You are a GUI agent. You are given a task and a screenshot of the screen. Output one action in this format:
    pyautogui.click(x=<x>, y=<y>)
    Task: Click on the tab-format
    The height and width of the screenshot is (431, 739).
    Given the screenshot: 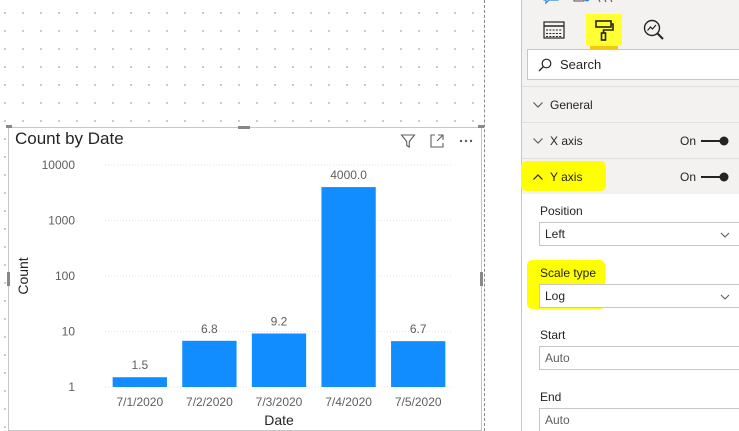 What is the action you would take?
    pyautogui.click(x=604, y=31)
    